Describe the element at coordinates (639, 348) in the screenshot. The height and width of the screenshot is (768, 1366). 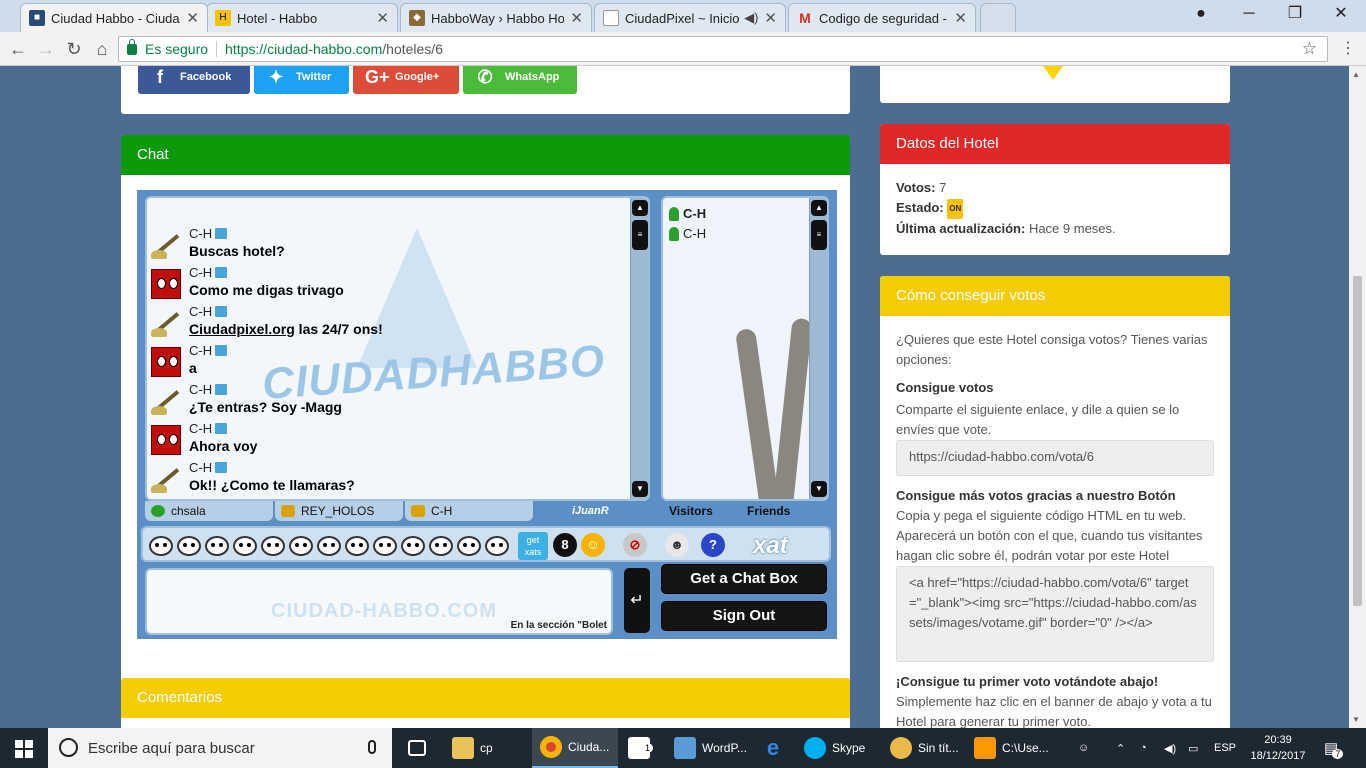
I see `messages-scrollbar: ▲ ≡ ▼` at that location.